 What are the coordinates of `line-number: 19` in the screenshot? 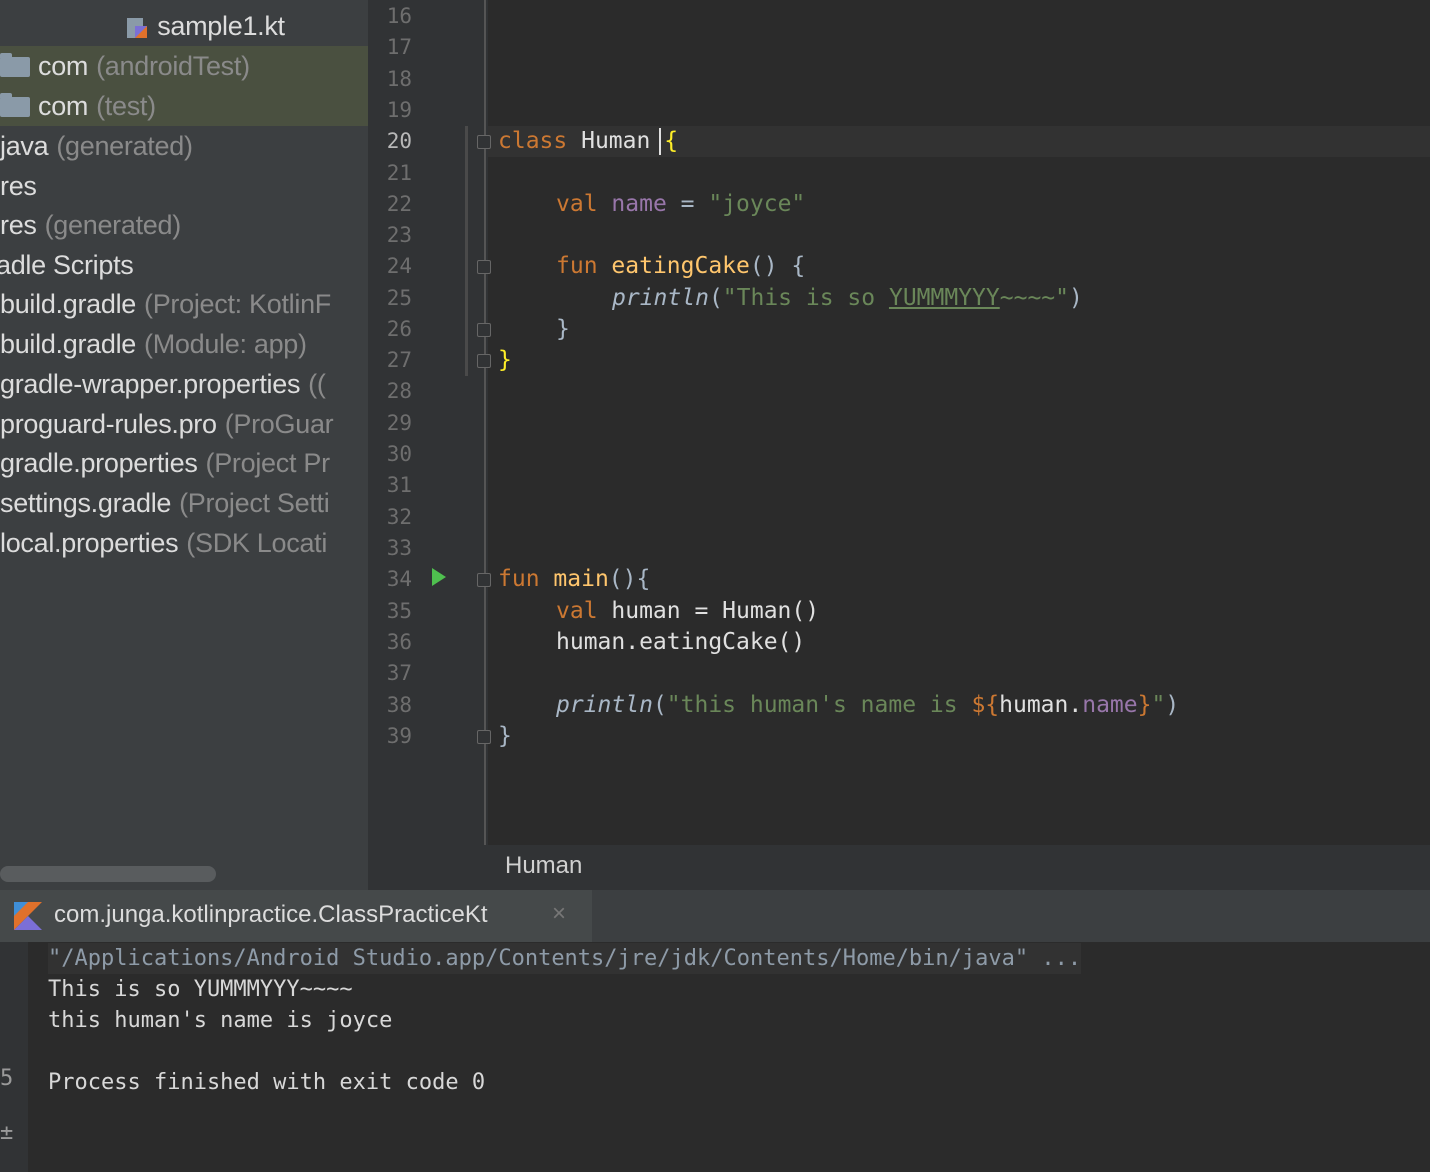 It's located at (399, 110).